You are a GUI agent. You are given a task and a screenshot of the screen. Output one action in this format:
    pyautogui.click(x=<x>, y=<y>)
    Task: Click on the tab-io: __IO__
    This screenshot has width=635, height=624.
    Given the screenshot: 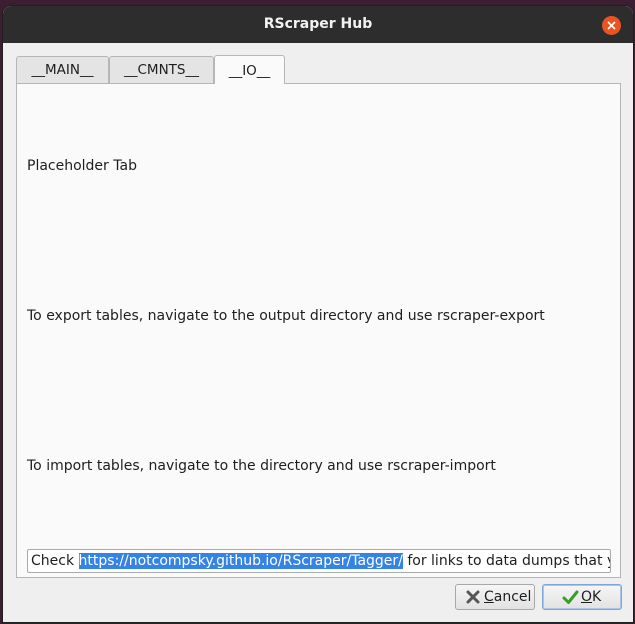 What is the action you would take?
    pyautogui.click(x=249, y=69)
    